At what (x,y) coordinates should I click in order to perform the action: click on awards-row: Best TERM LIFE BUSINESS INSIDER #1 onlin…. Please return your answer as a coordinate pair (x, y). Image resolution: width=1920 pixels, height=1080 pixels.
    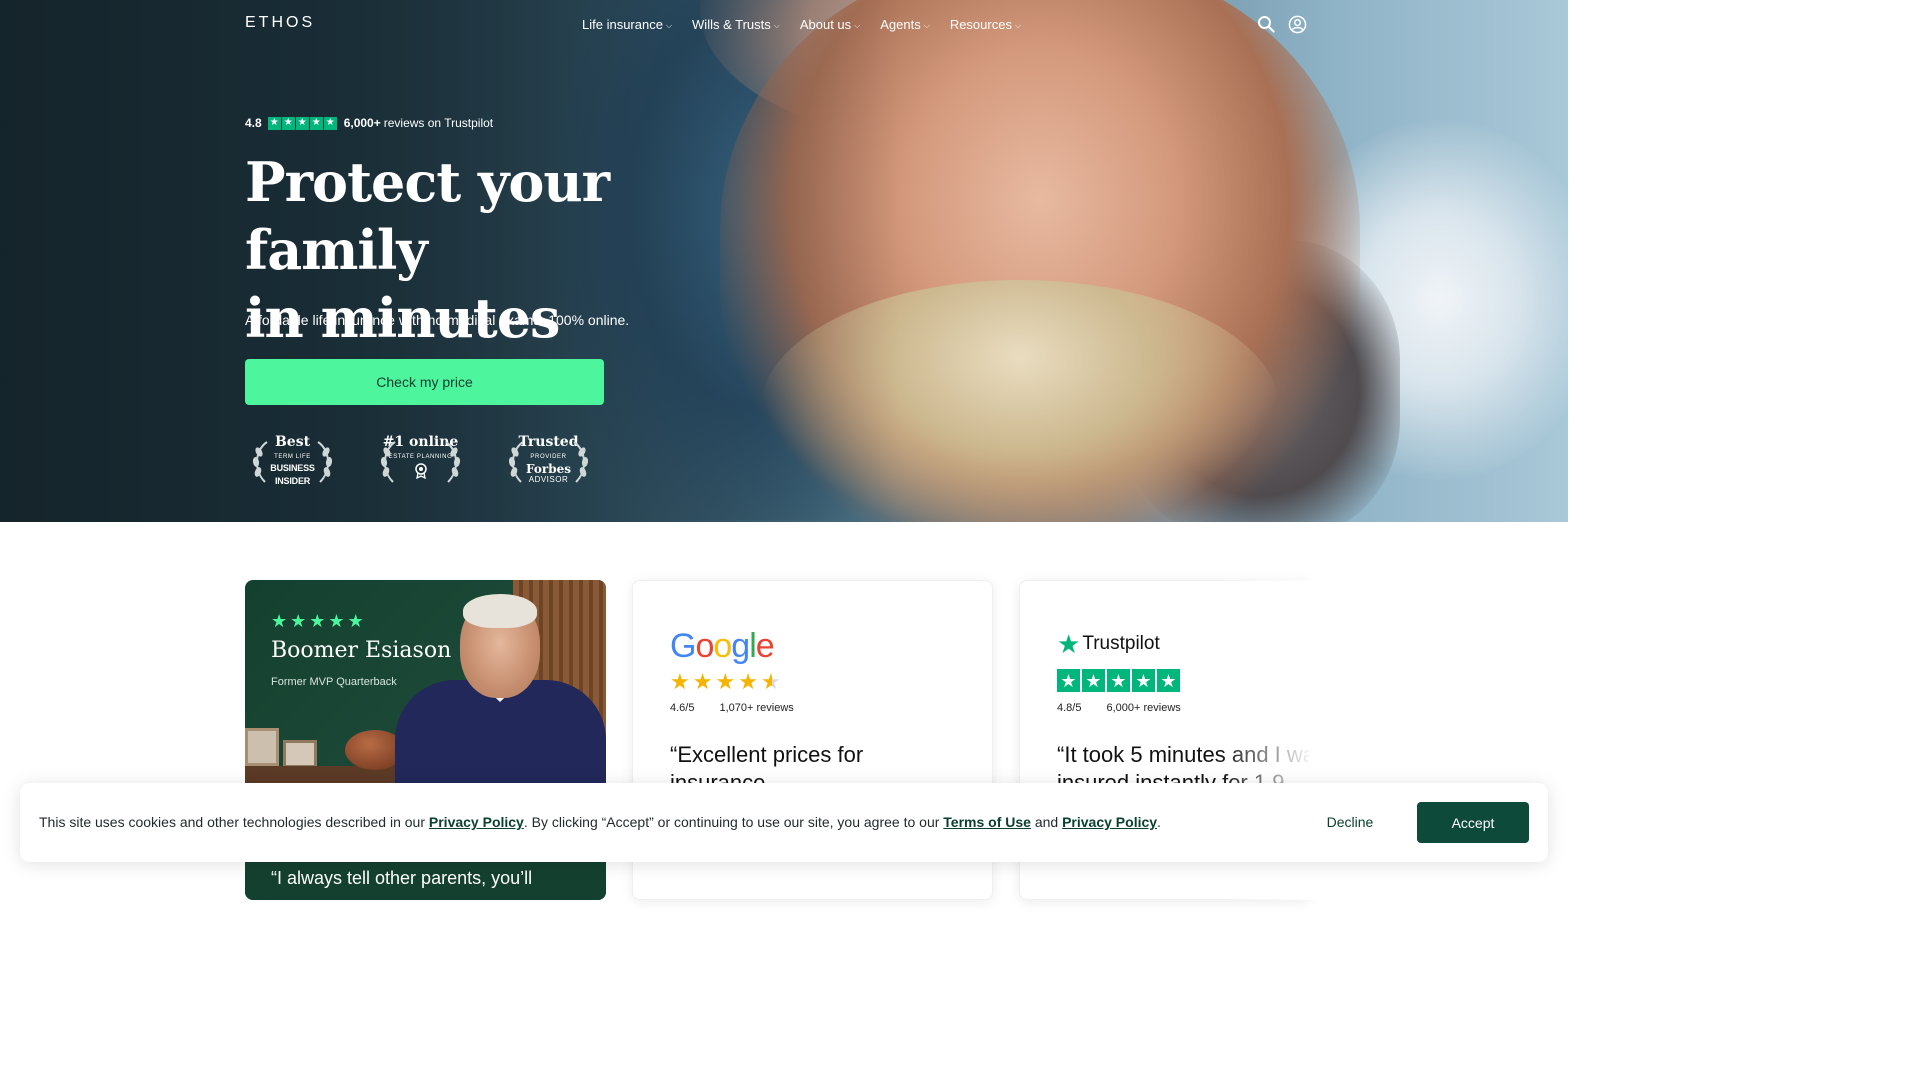
    Looking at the image, I should click on (420, 467).